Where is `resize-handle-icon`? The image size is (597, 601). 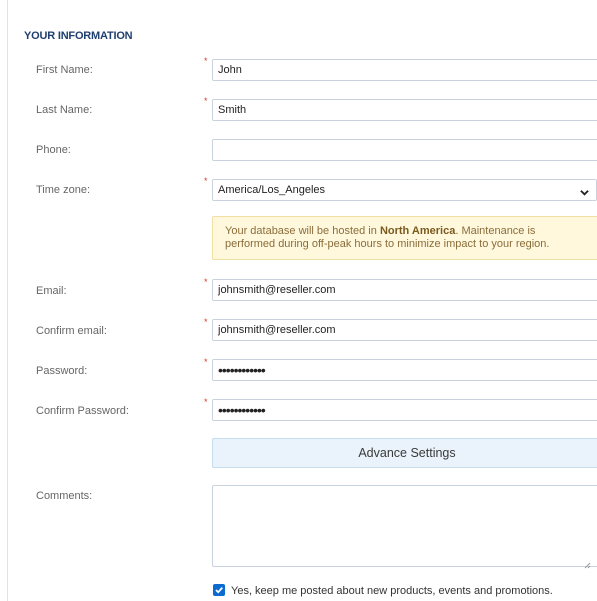
resize-handle-icon is located at coordinates (587, 562).